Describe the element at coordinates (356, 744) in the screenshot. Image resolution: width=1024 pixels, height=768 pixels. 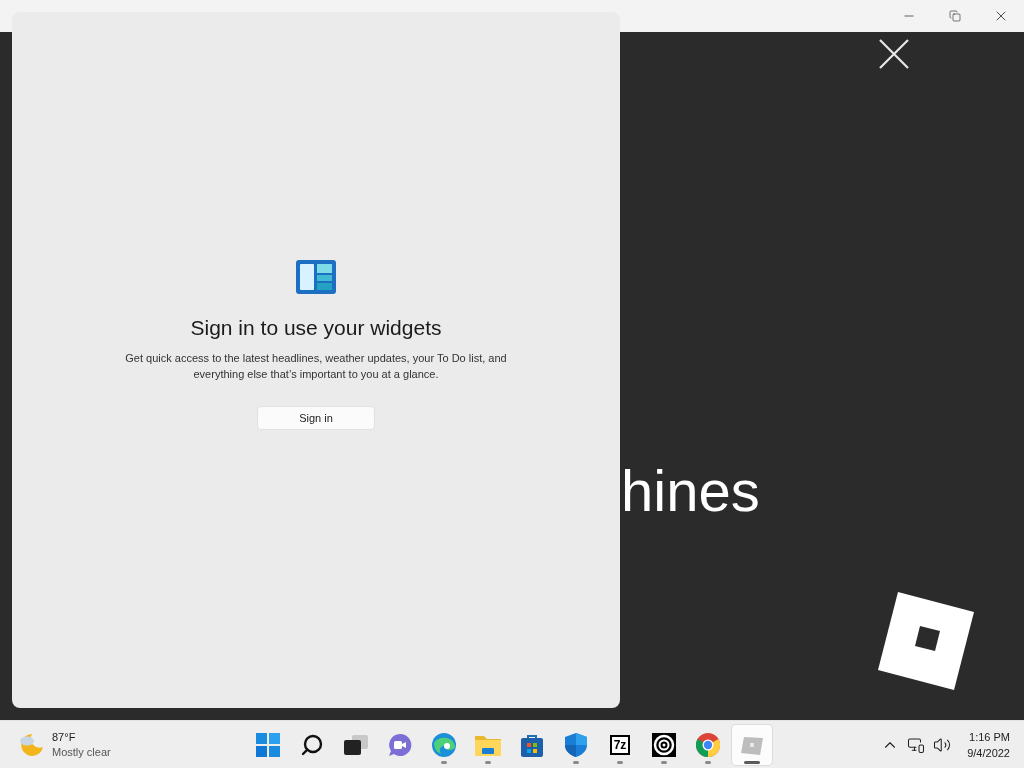
I see `task-view-icon` at that location.